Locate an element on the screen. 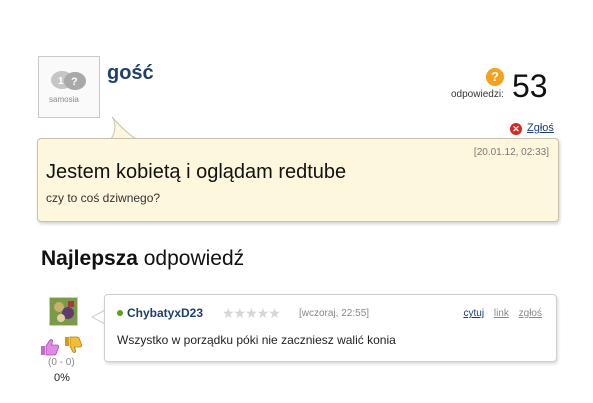 This screenshot has width=593, height=403. bubble-tail is located at coordinates (124, 128).